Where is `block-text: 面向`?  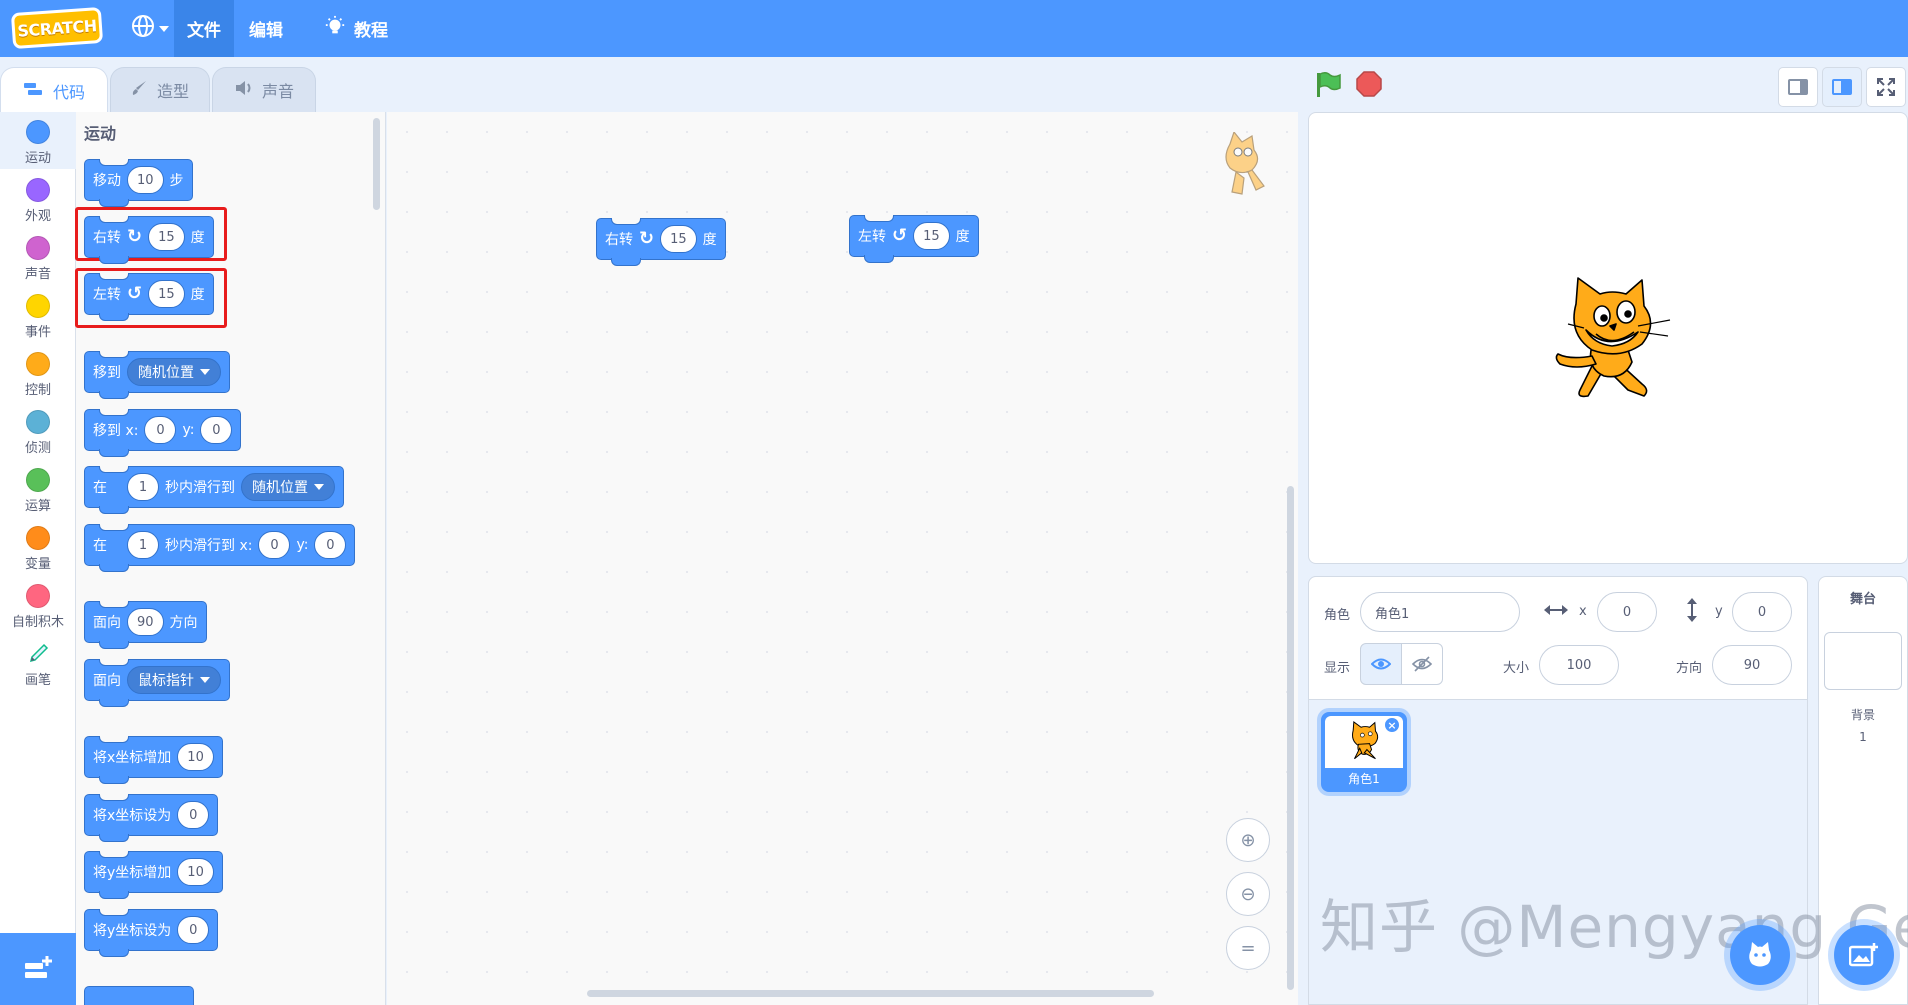 block-text: 面向 is located at coordinates (107, 681).